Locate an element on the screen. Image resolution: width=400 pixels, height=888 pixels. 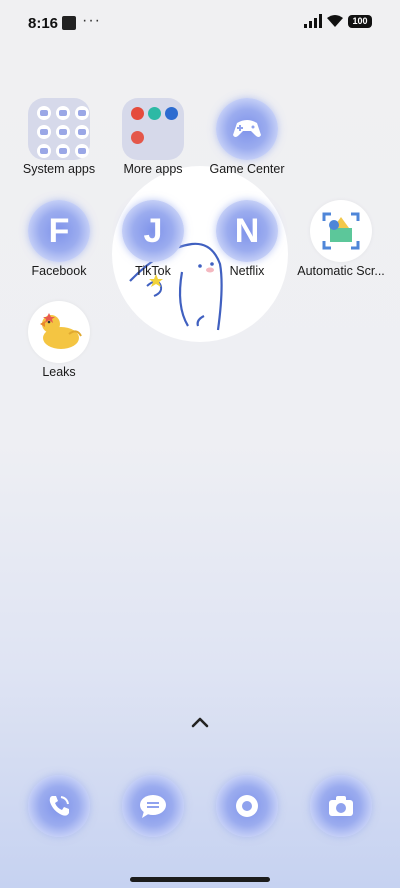
dock-phone is located at coordinates (59, 806).